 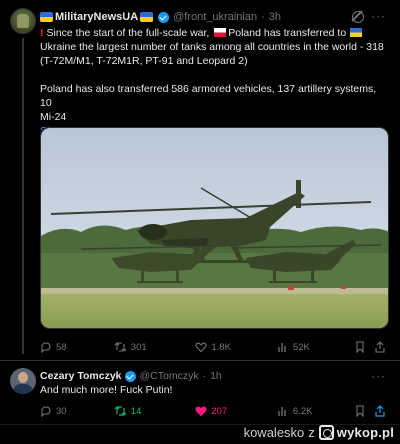 I want to click on tweet-actions: 58 301 1.8K 52K, so click(x=215, y=347).